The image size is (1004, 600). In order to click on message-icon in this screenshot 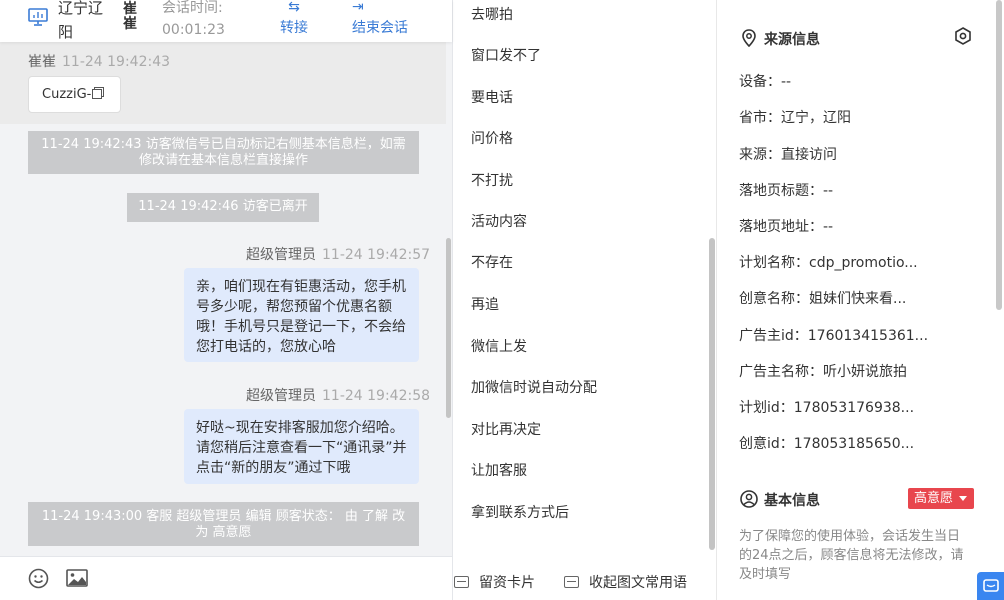, I will do `click(571, 582)`.